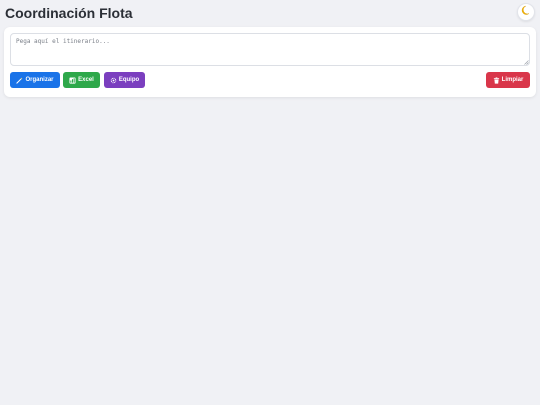  I want to click on team-button: Equipo, so click(124, 80).